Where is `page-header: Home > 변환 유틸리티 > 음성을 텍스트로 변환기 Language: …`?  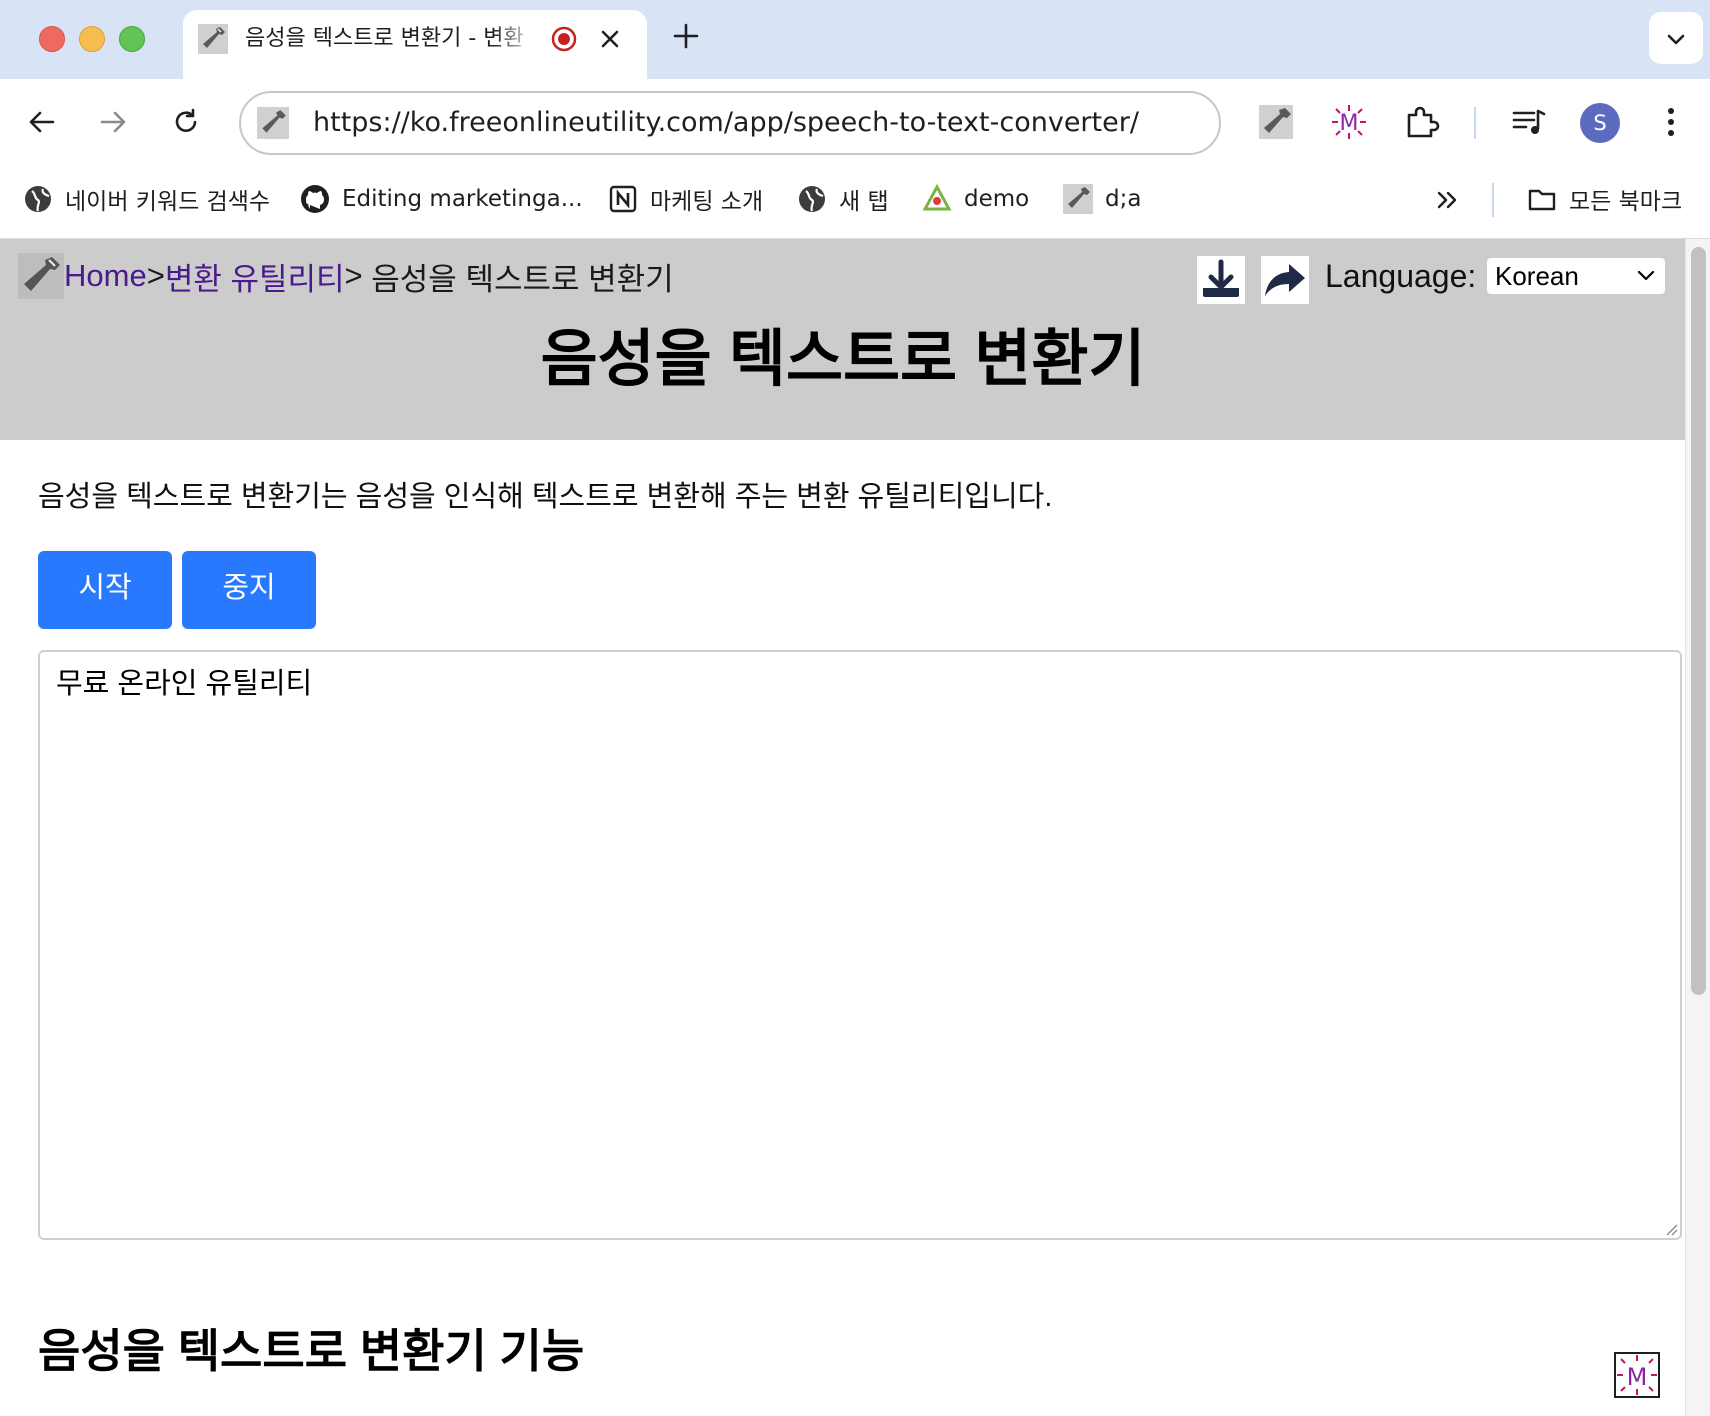
page-header: Home > 변환 유틸리티 > 음성을 텍스트로 변환기 Language: … is located at coordinates (843, 339).